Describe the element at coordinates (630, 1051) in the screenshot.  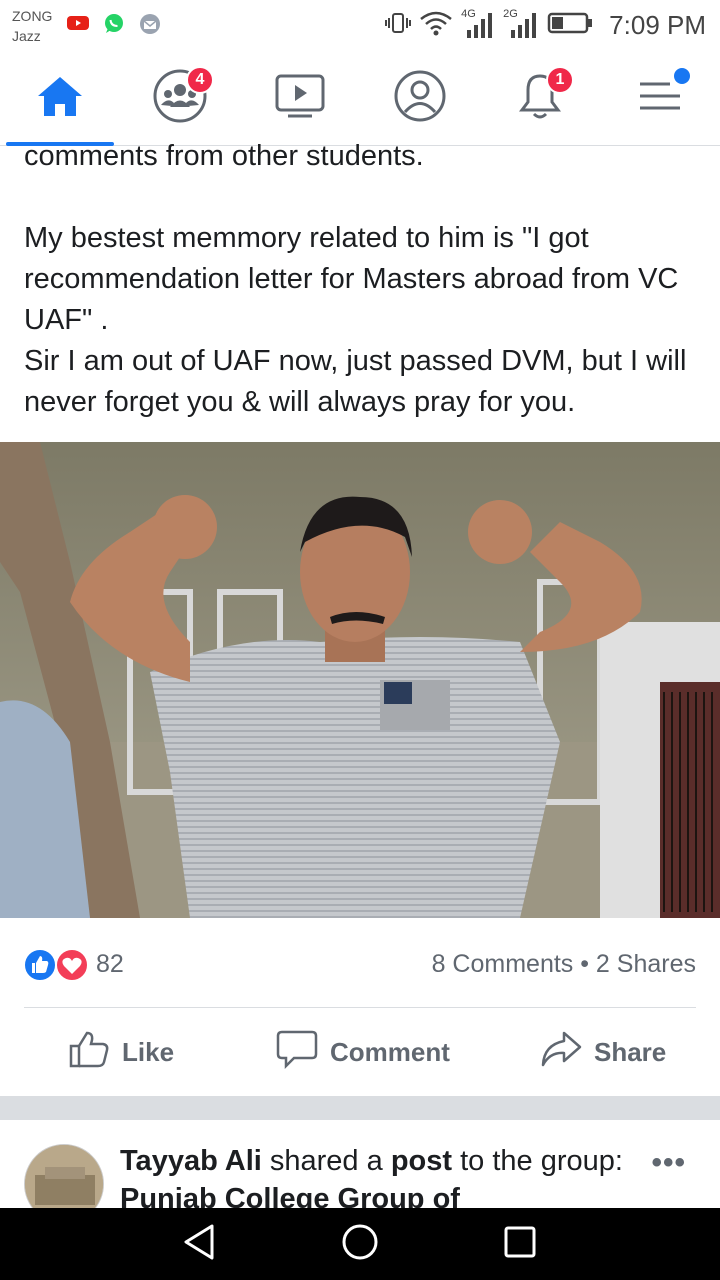
I see `share-label: Share` at that location.